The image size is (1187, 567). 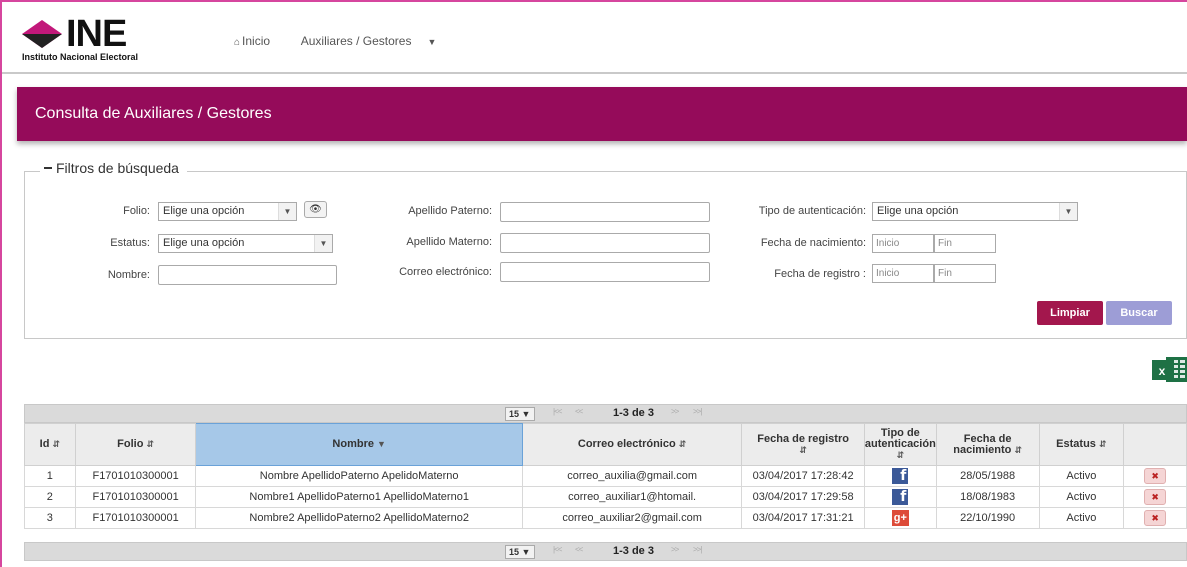 I want to click on limpiar-button: Limpiar, so click(x=1070, y=313).